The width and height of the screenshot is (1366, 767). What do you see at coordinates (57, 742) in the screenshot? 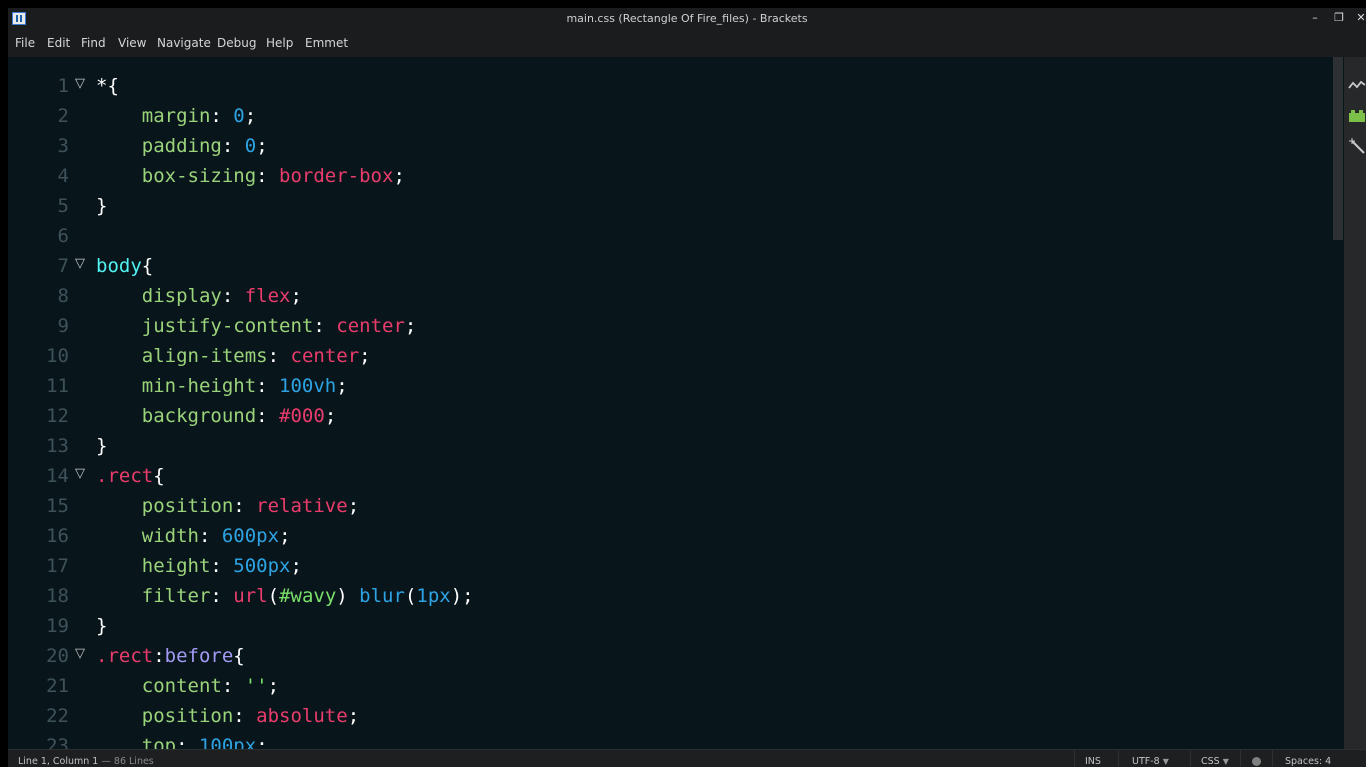
I see `line-number: 23` at bounding box center [57, 742].